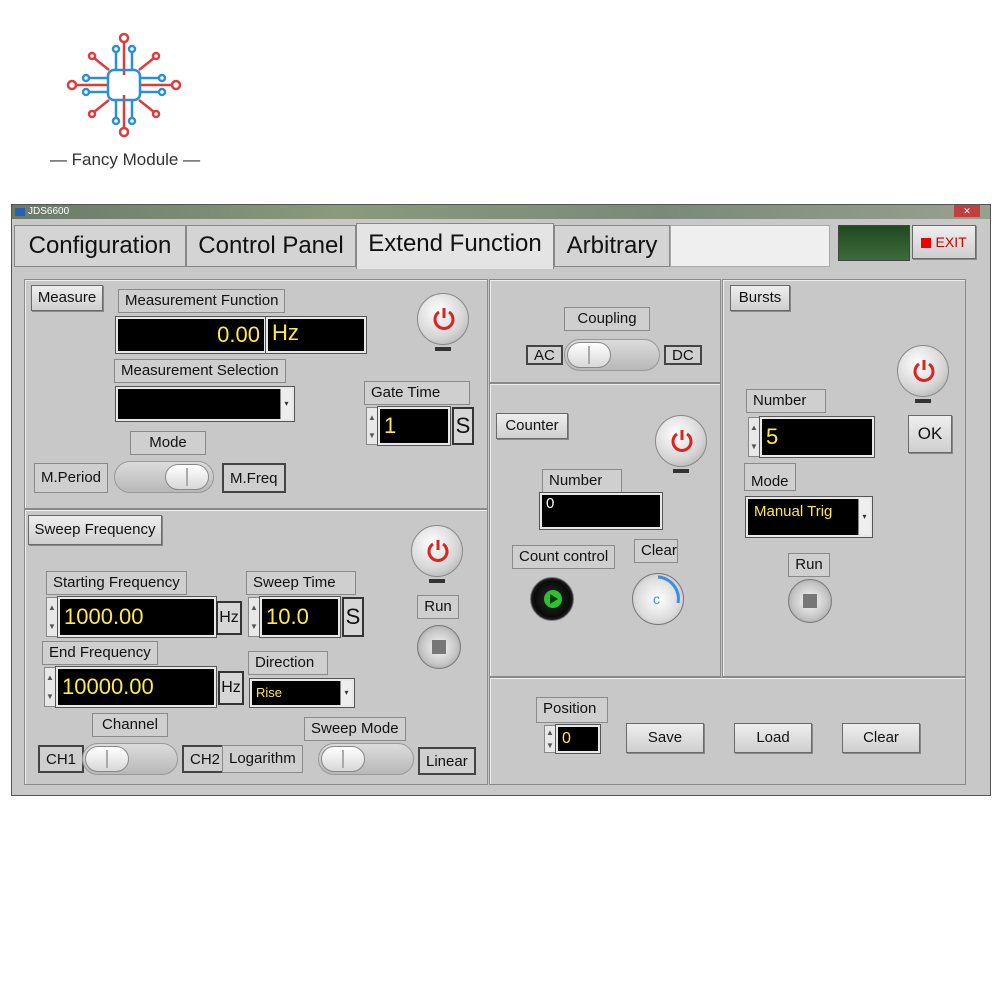 The width and height of the screenshot is (1000, 1000). Describe the element at coordinates (754, 437) in the screenshot. I see `bursts-number-spinner: ▲ ▼` at that location.